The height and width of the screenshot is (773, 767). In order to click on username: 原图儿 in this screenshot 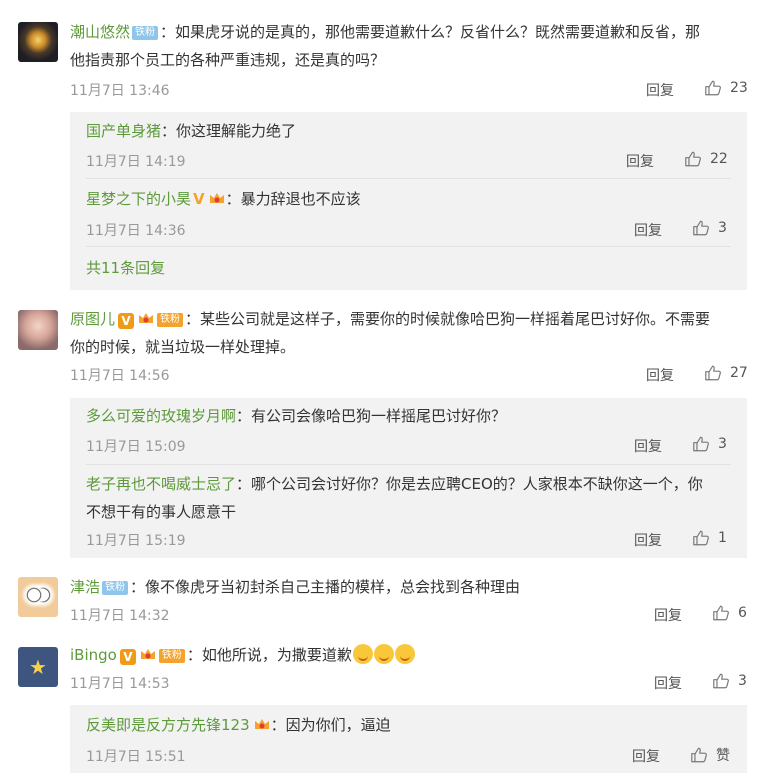, I will do `click(92, 319)`.